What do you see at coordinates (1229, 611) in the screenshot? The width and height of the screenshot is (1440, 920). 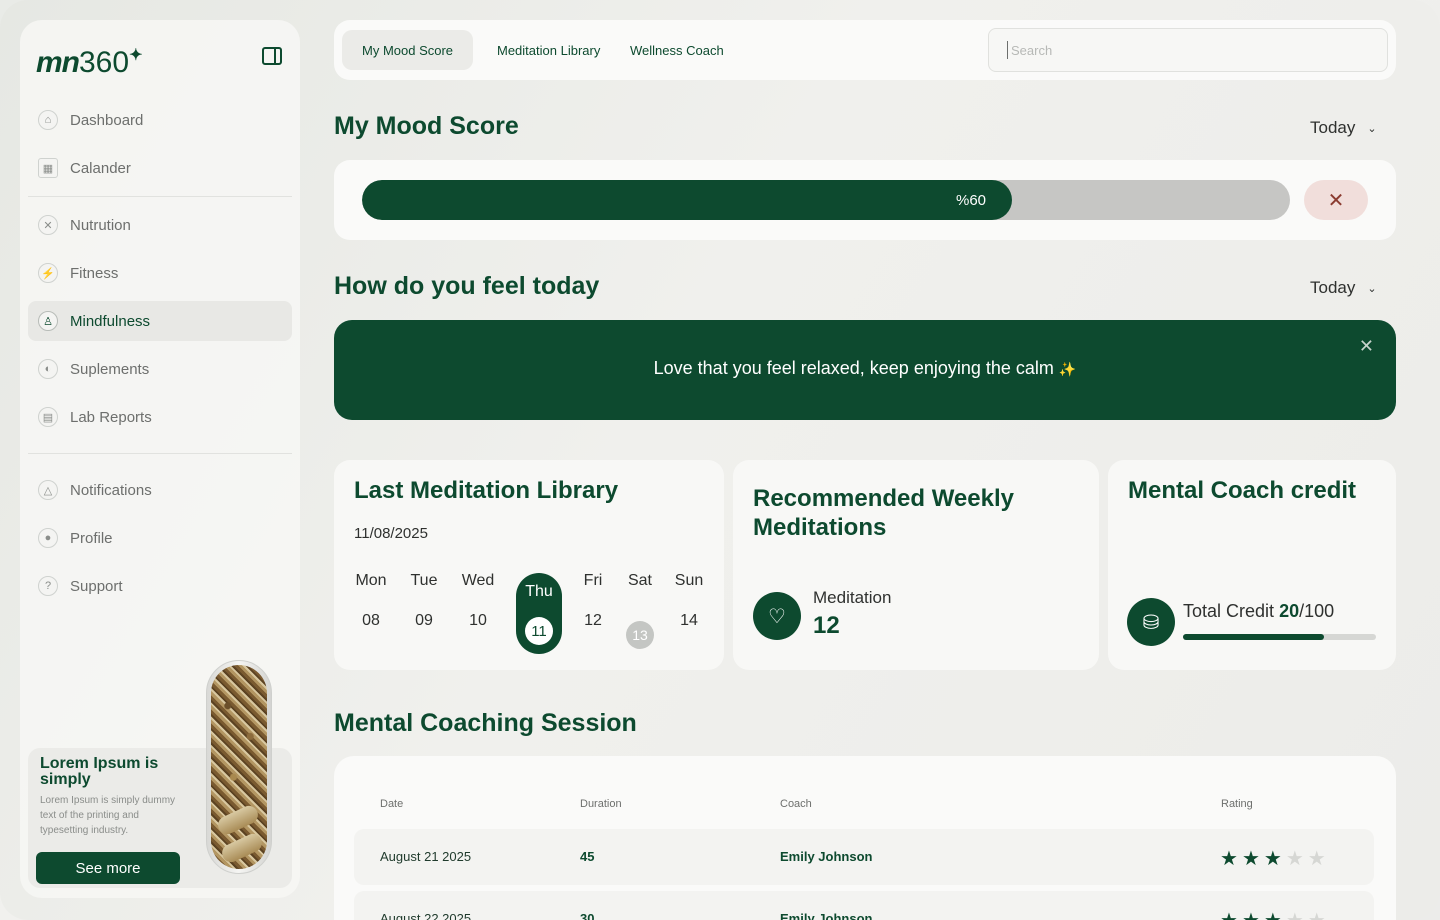 I see `credit-label: Total Credit` at bounding box center [1229, 611].